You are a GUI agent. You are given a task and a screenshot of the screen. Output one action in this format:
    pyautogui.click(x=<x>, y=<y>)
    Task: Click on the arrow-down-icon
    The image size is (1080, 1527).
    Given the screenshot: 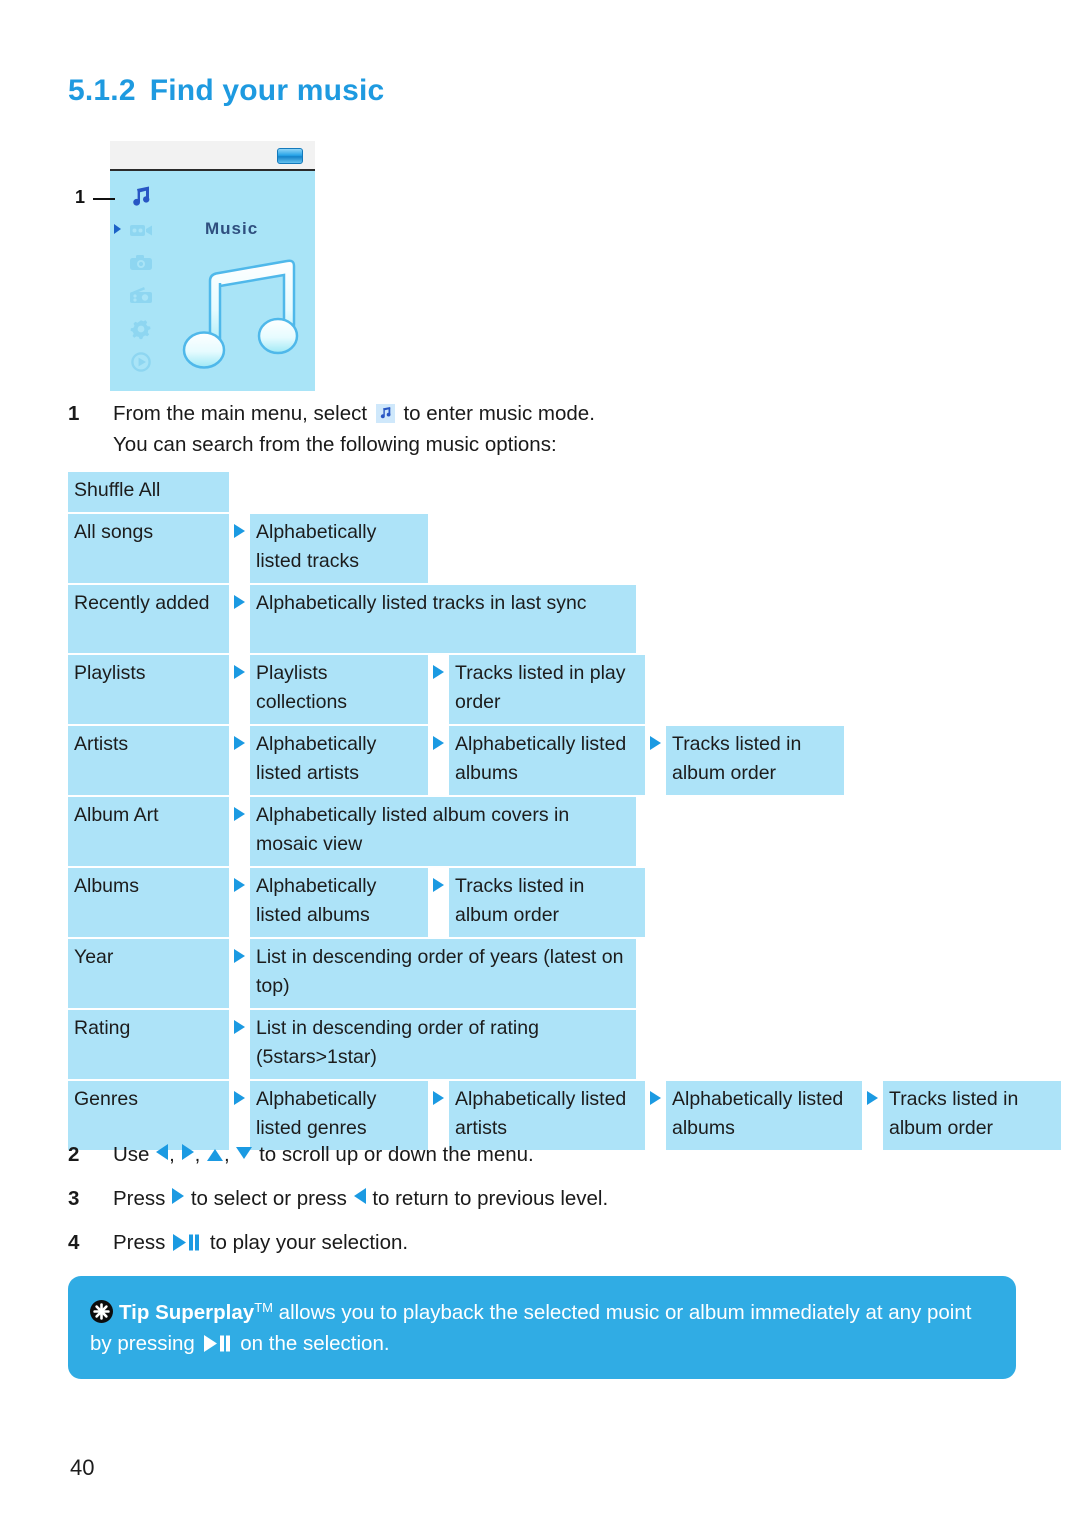 What is the action you would take?
    pyautogui.click(x=244, y=1153)
    